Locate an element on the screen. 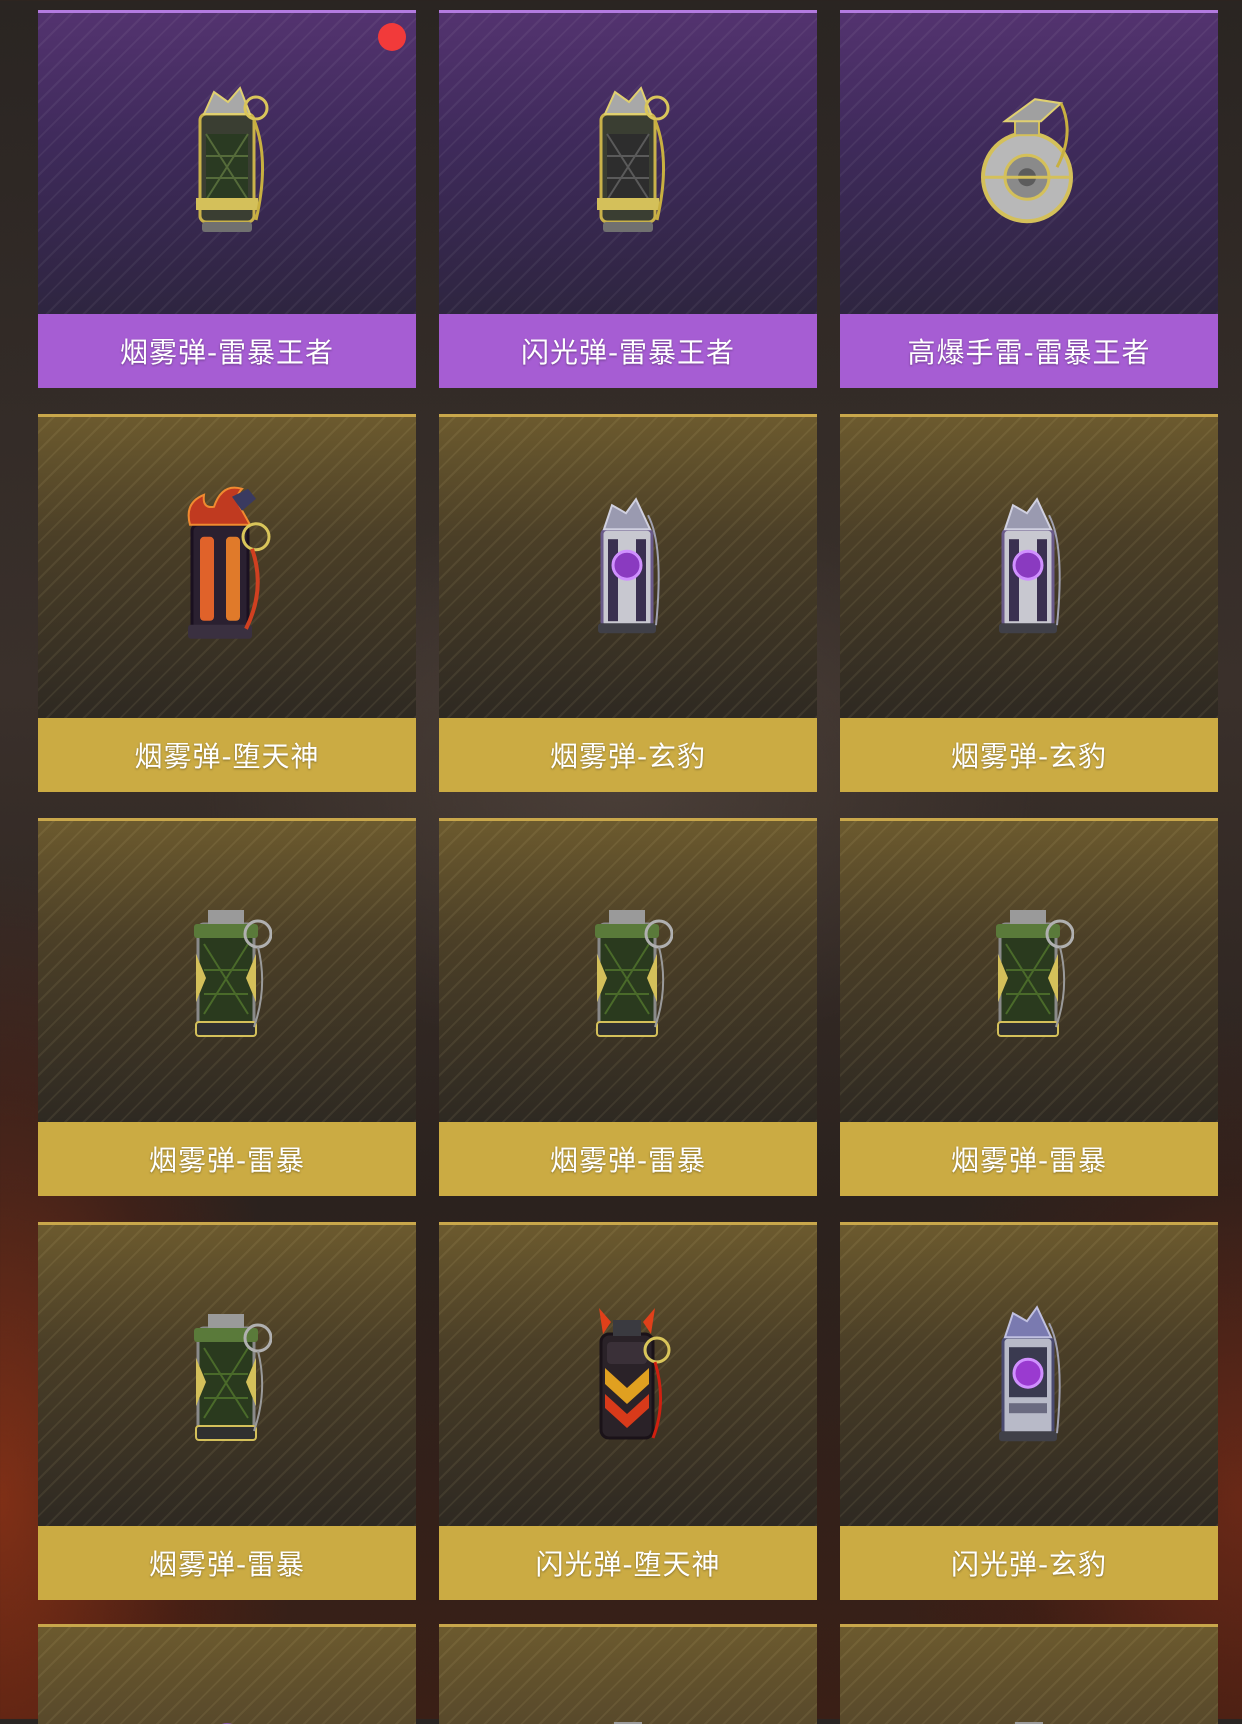 Image resolution: width=1242 pixels, height=1724 pixels. item-card: 闪光弹-雷暴王者 is located at coordinates (628, 199).